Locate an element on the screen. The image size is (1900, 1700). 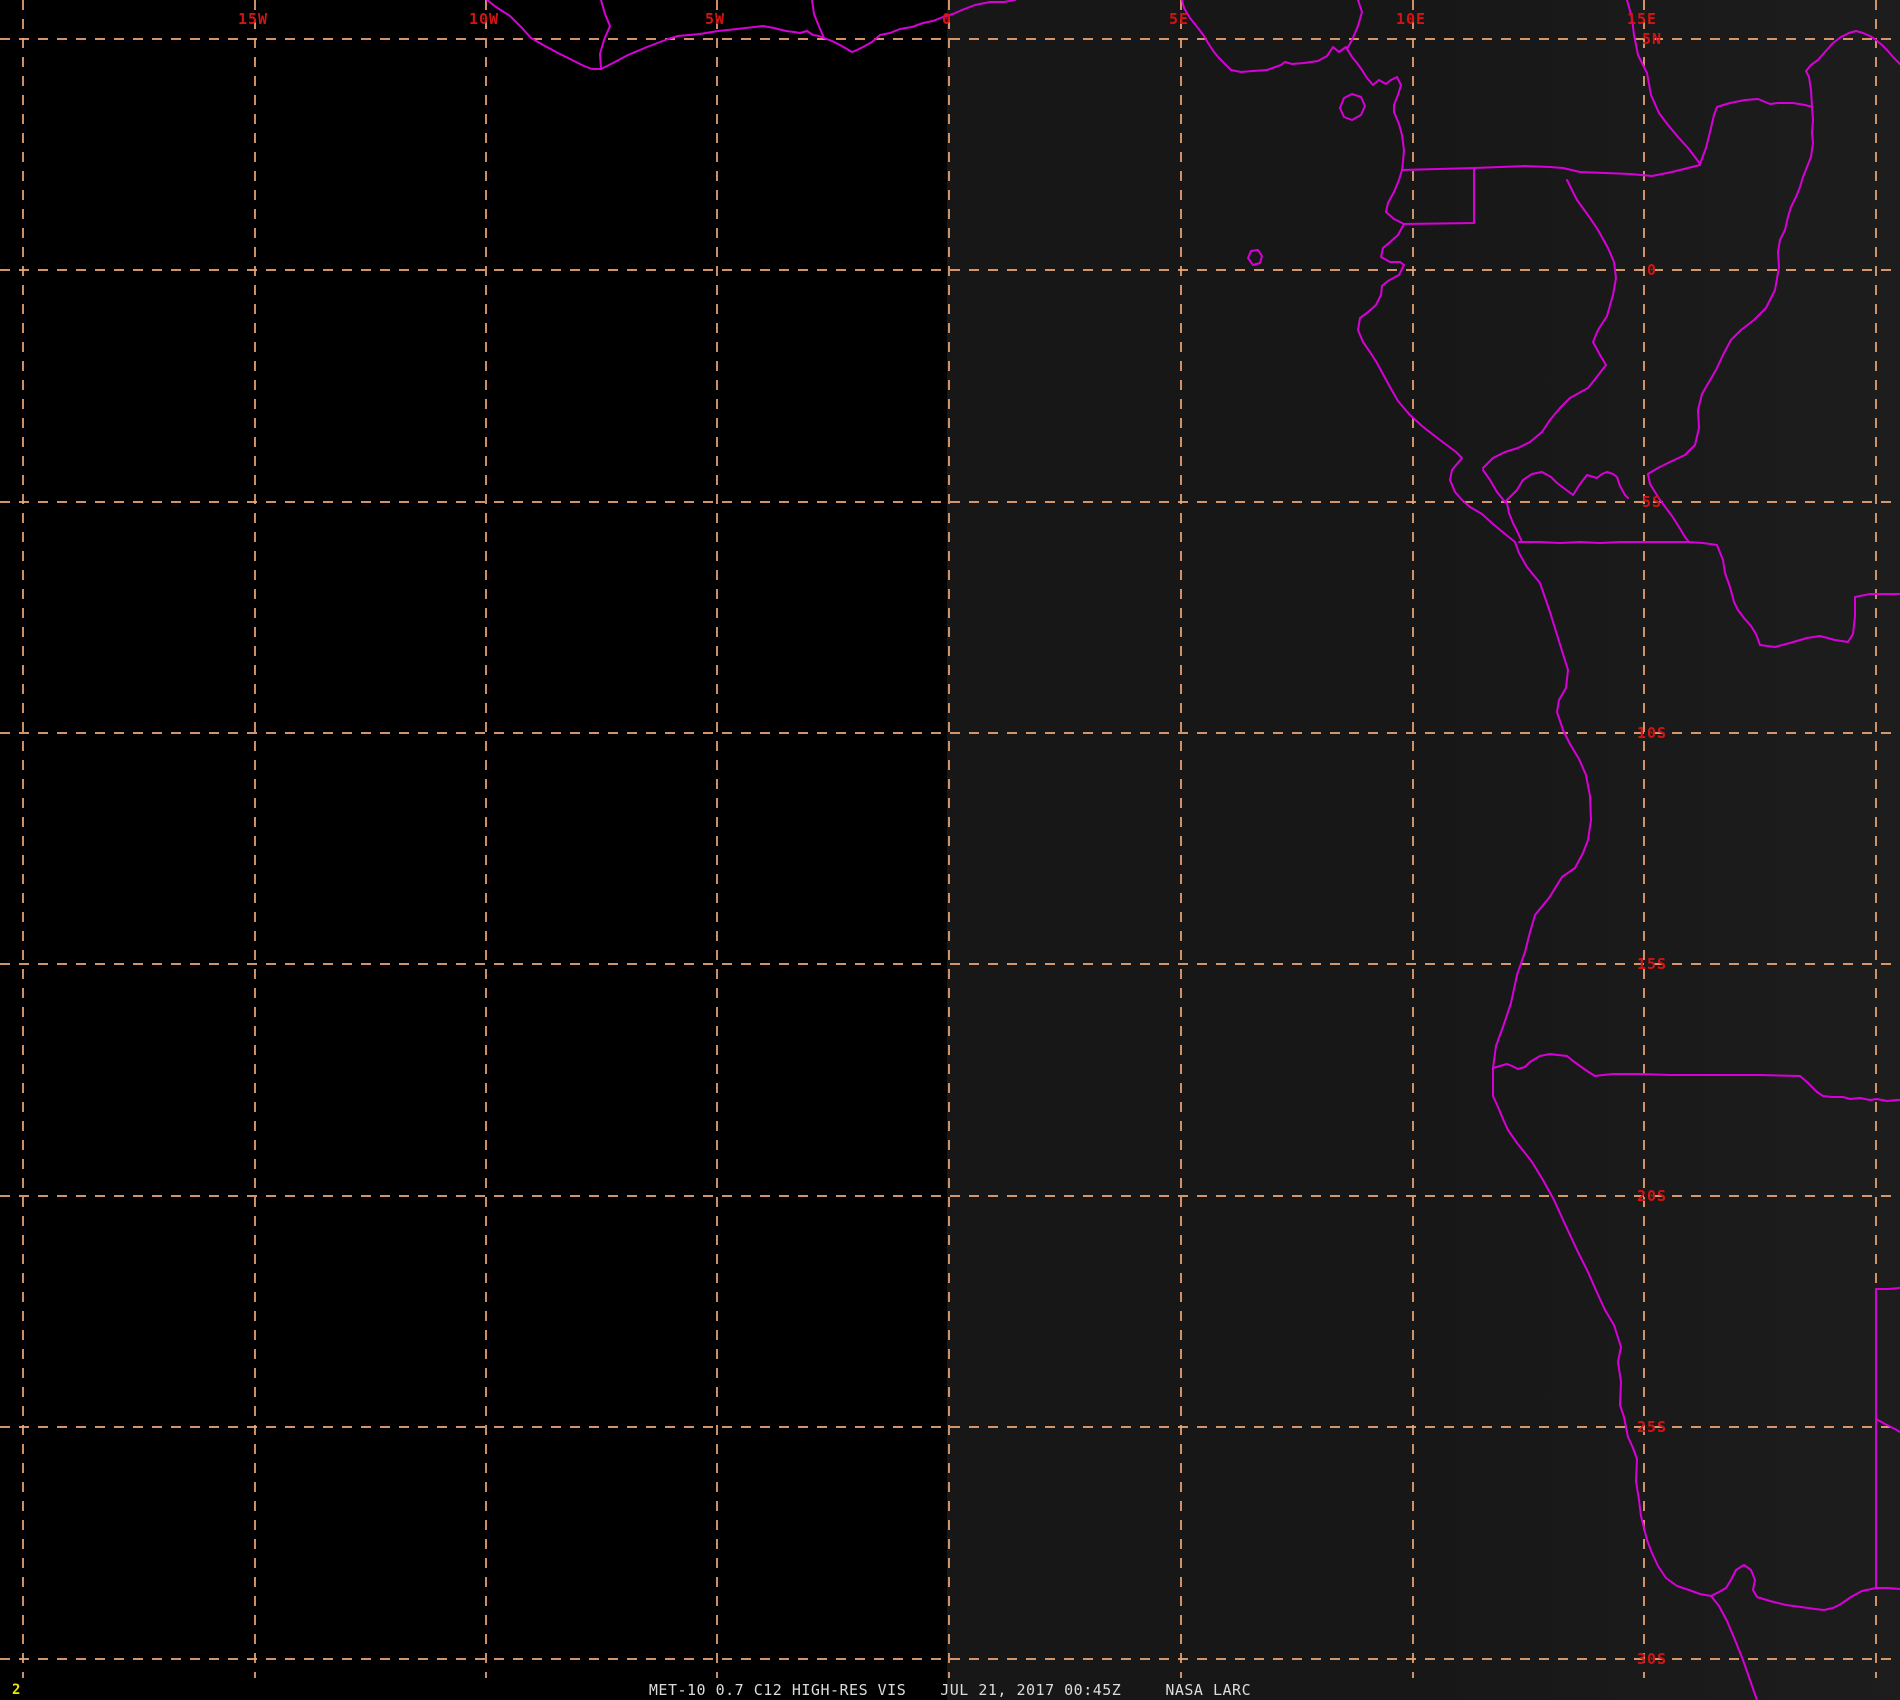
border-namibia-angola is located at coordinates (1696, 1077).